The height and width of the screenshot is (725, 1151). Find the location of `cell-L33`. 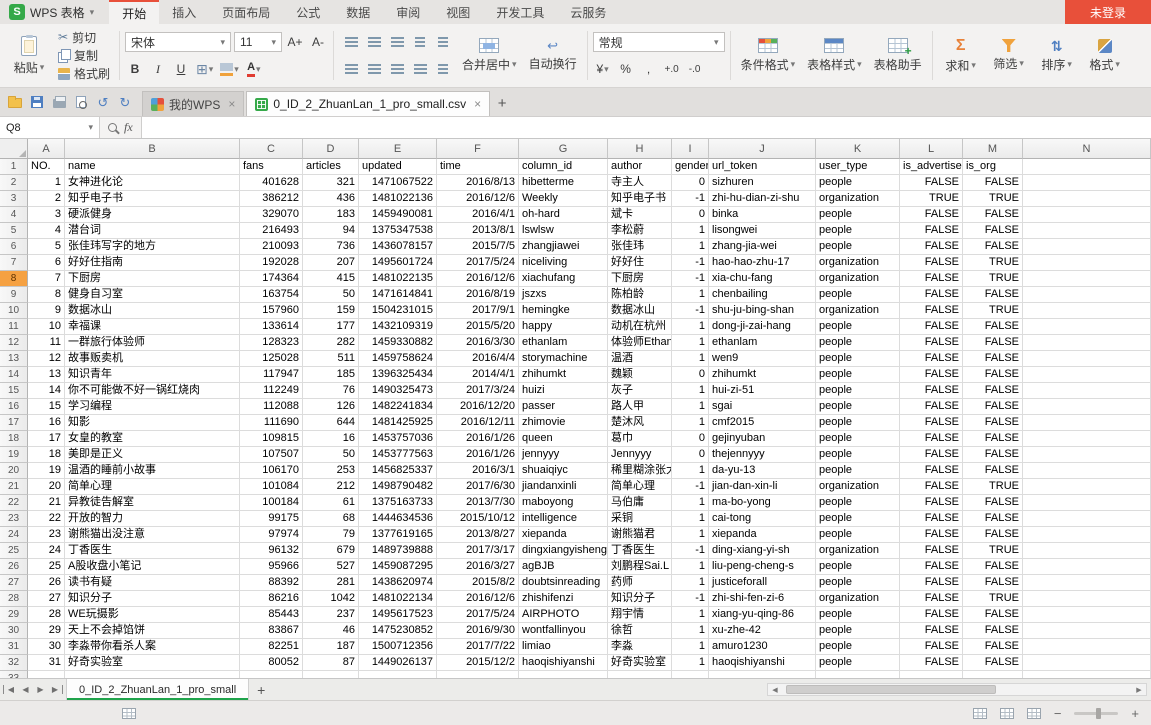

cell-L33 is located at coordinates (931, 674).